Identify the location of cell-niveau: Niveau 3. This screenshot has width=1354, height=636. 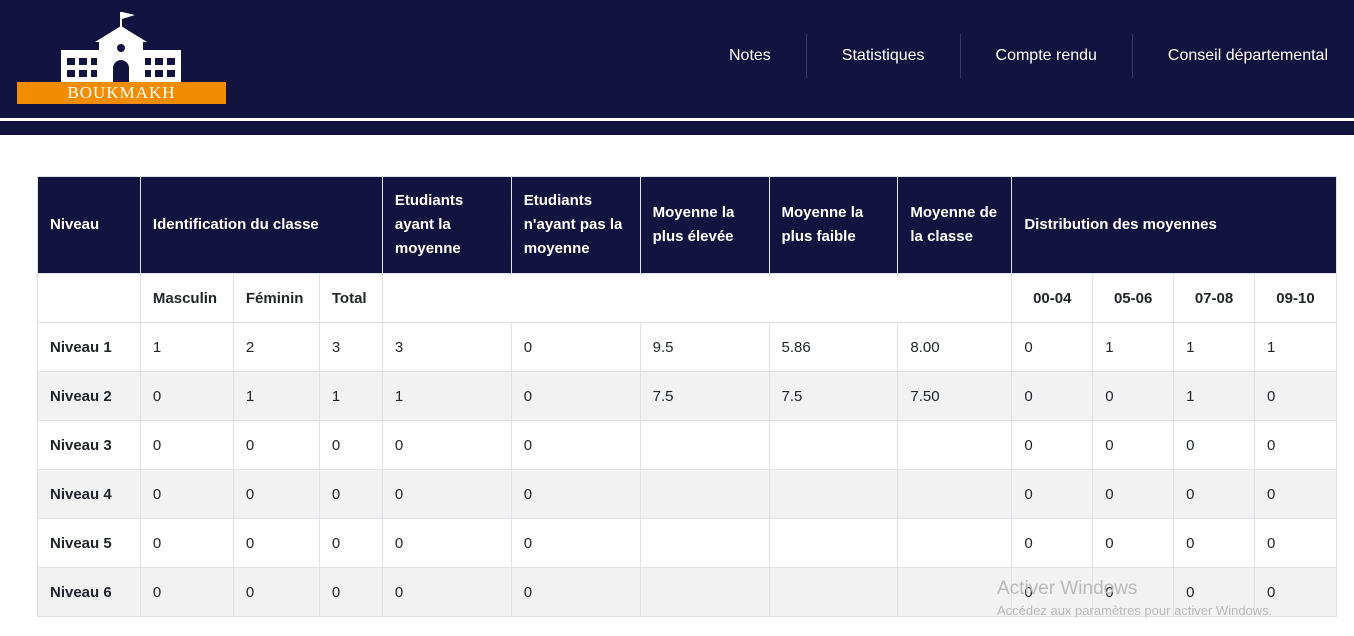
(89, 445).